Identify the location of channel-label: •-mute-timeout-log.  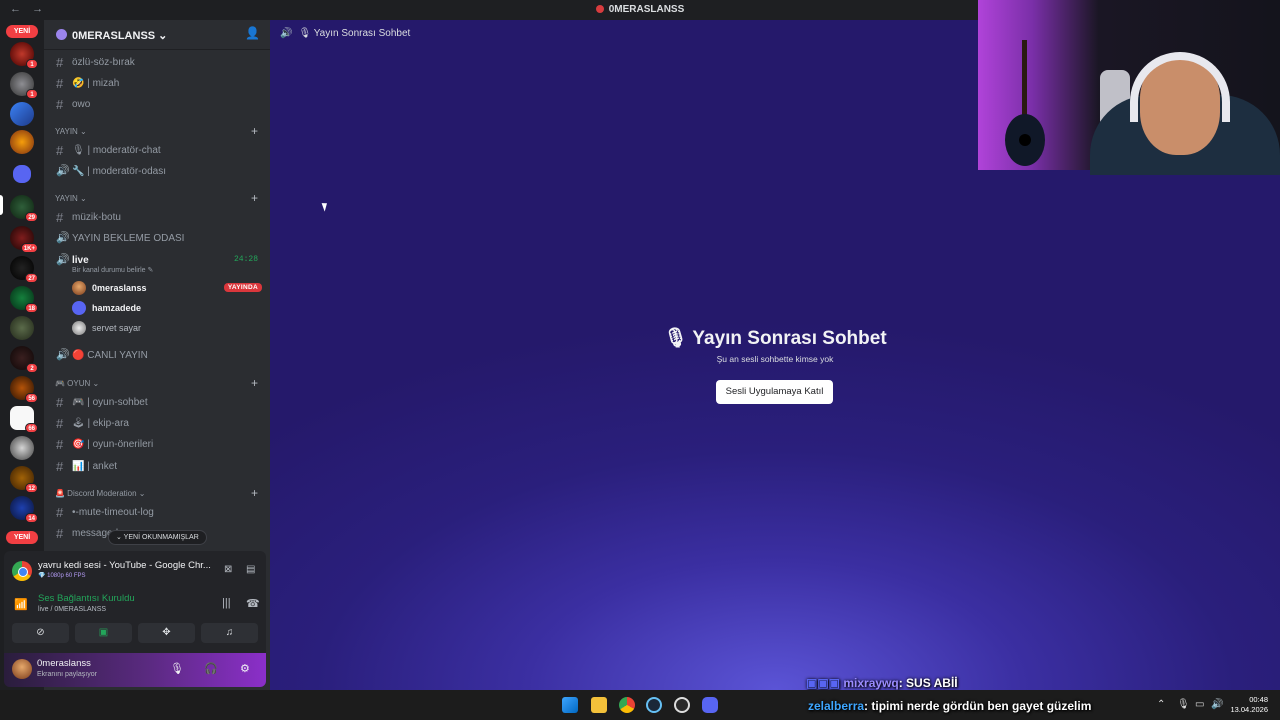
(113, 512).